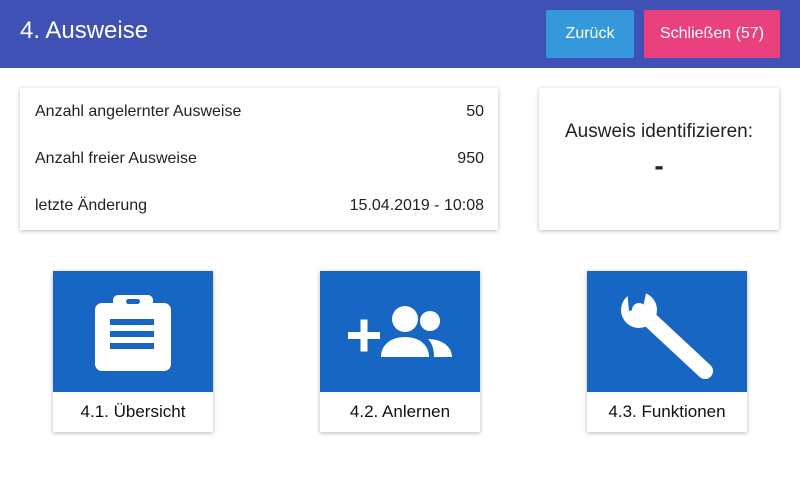 The width and height of the screenshot is (800, 480). What do you see at coordinates (259, 206) in the screenshot?
I see `info-row-last-change: letzte Änderung 15.04.2019 - 10:08` at bounding box center [259, 206].